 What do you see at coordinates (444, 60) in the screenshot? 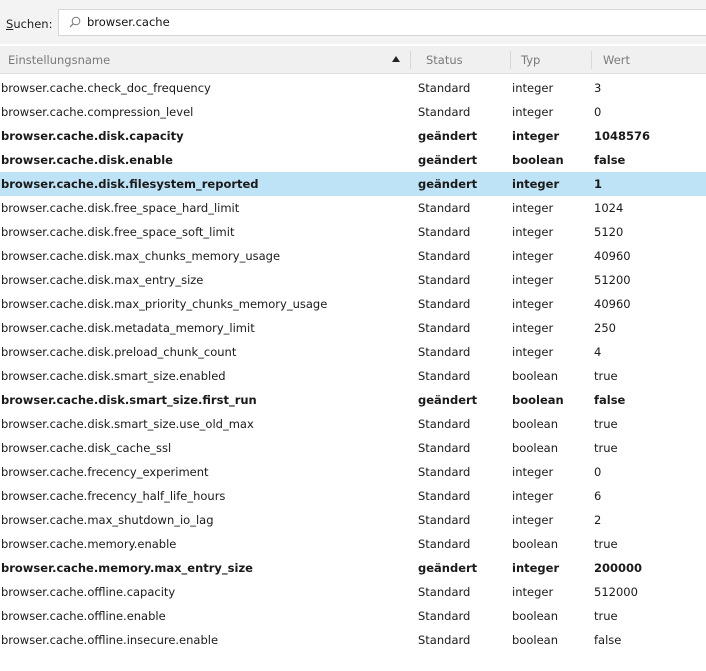
I see `column-header-status: Status` at bounding box center [444, 60].